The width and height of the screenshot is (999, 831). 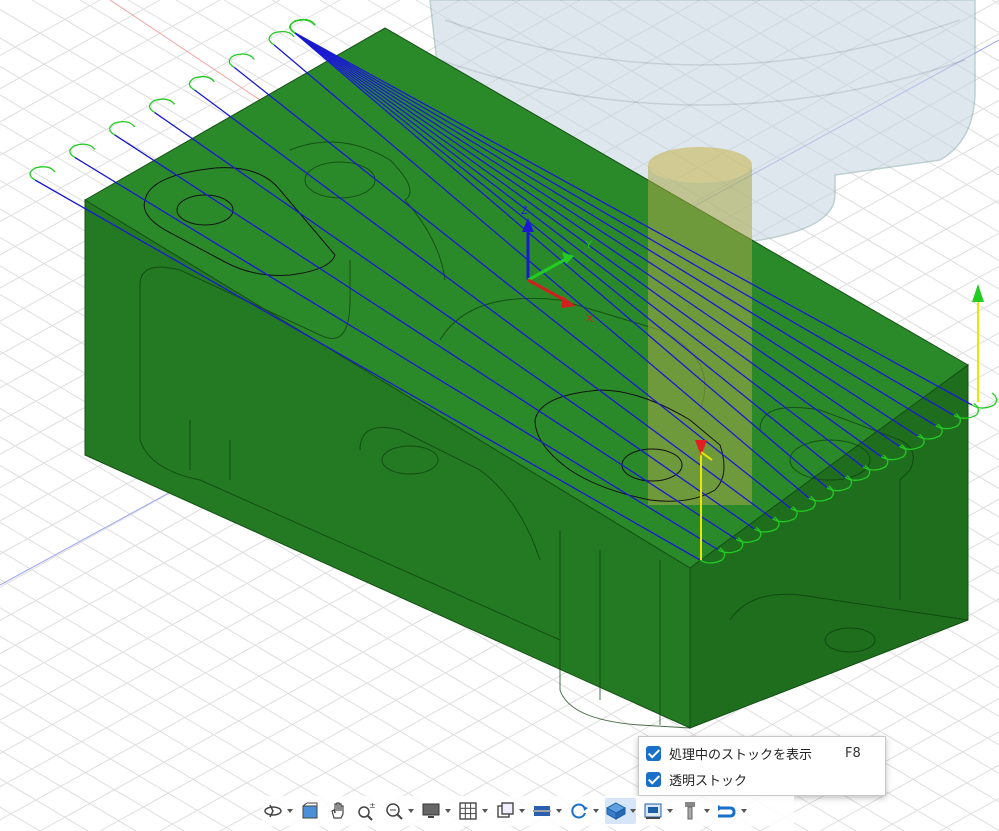 I want to click on checkbox-show-in-process-stock, so click(x=653, y=753).